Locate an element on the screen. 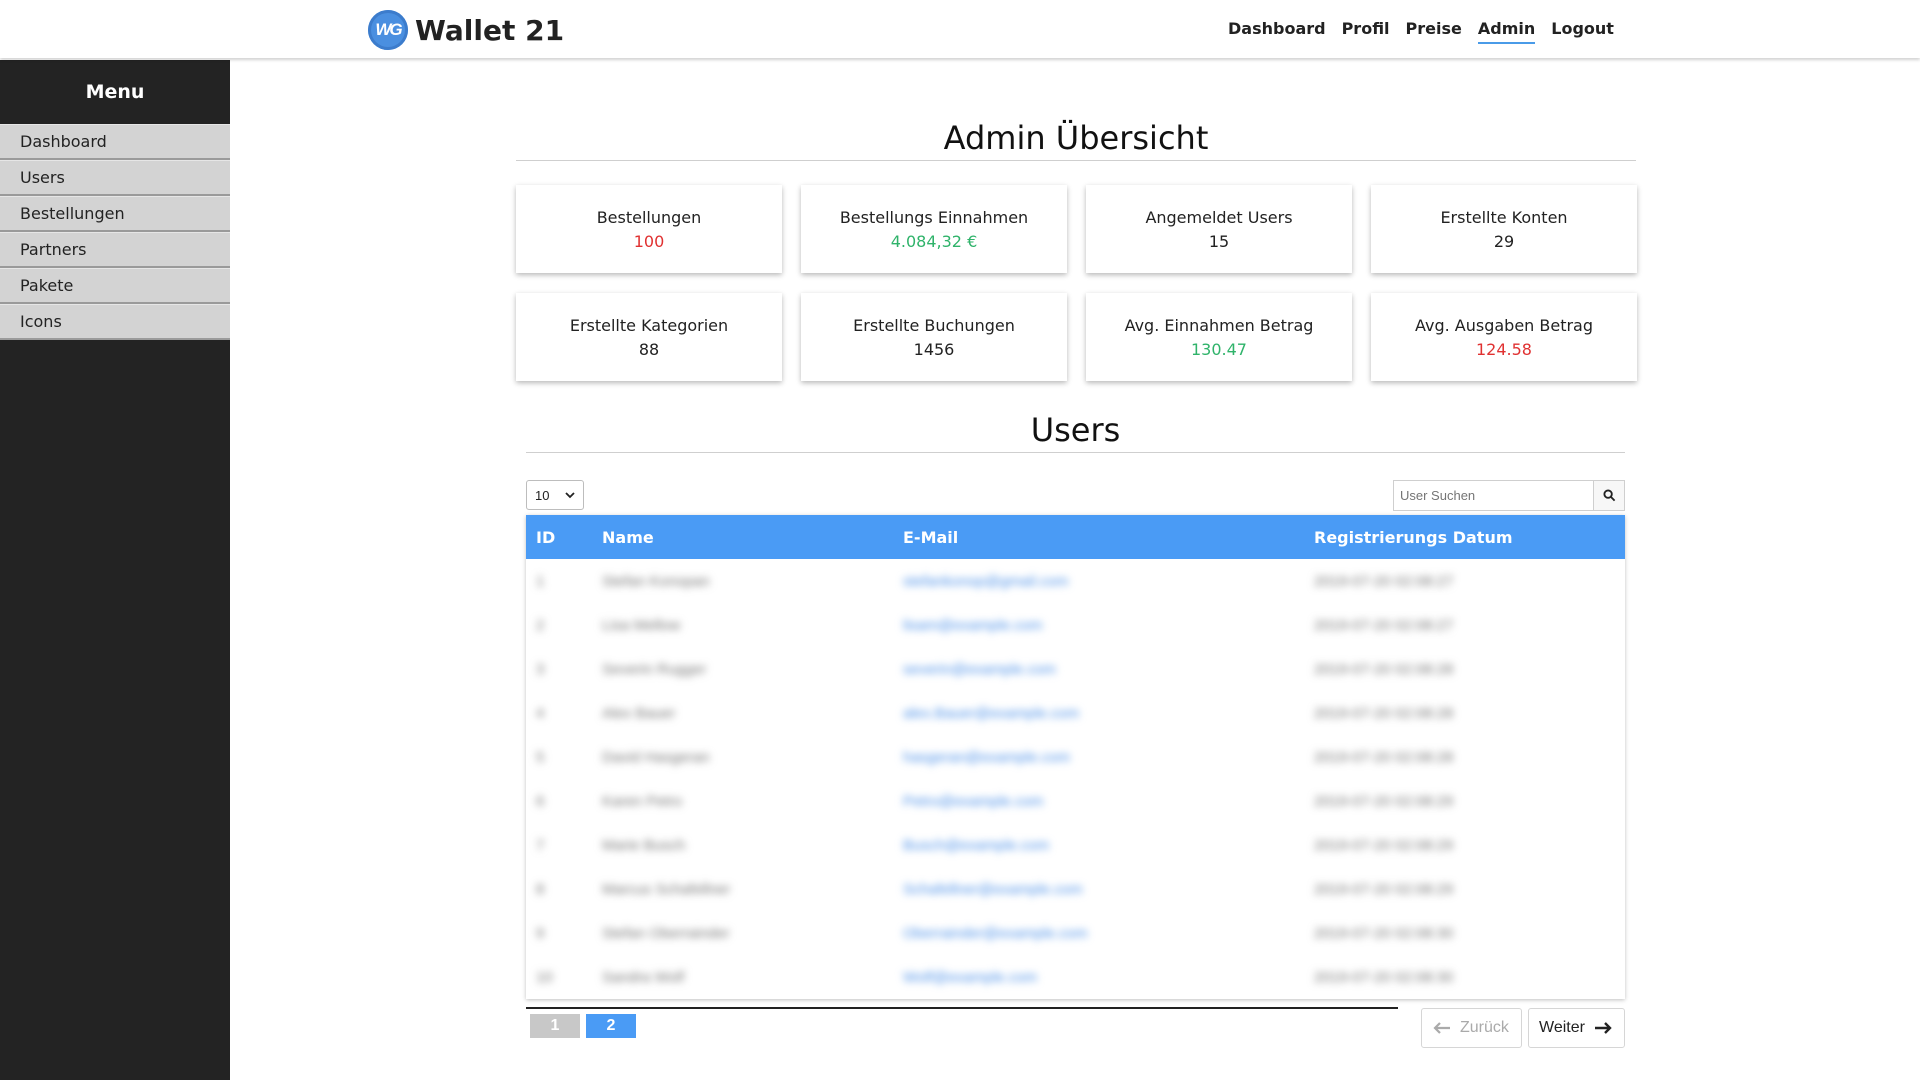 Image resolution: width=1920 pixels, height=1080 pixels. search-icon is located at coordinates (1608, 495).